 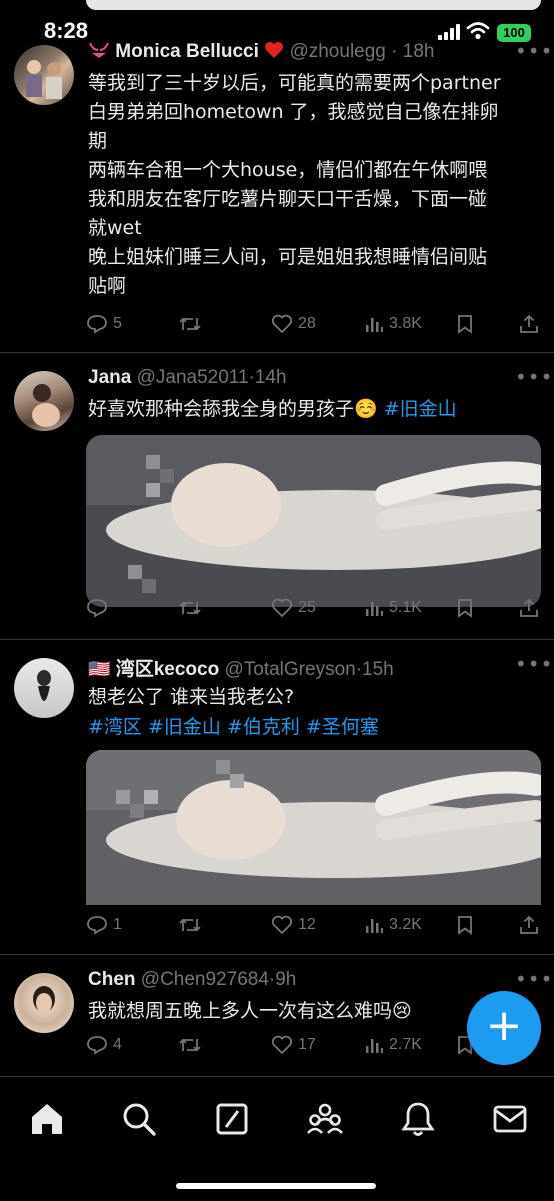 I want to click on tweet-header: Chen @Chen927684·9h, so click(x=192, y=984).